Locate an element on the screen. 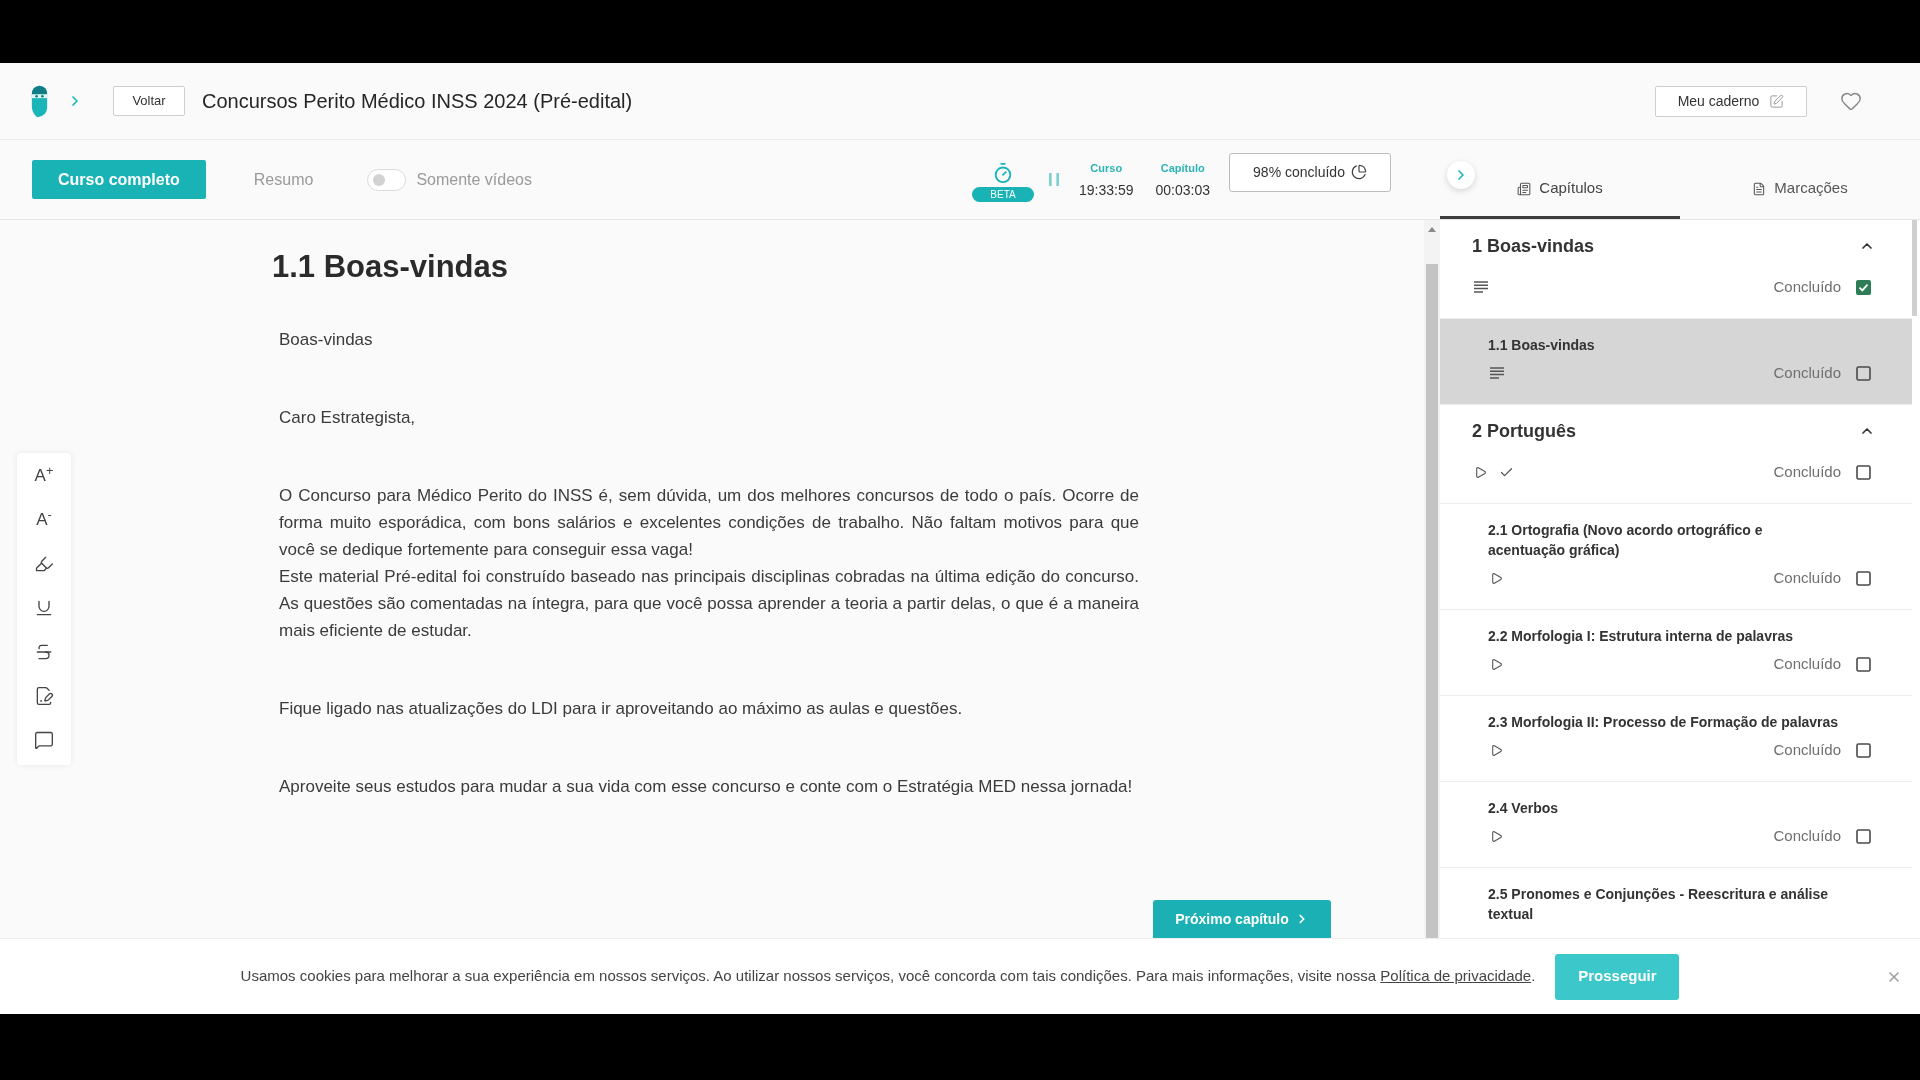 Image resolution: width=1920 pixels, height=1080 pixels. owl-logo-icon is located at coordinates (39, 101).